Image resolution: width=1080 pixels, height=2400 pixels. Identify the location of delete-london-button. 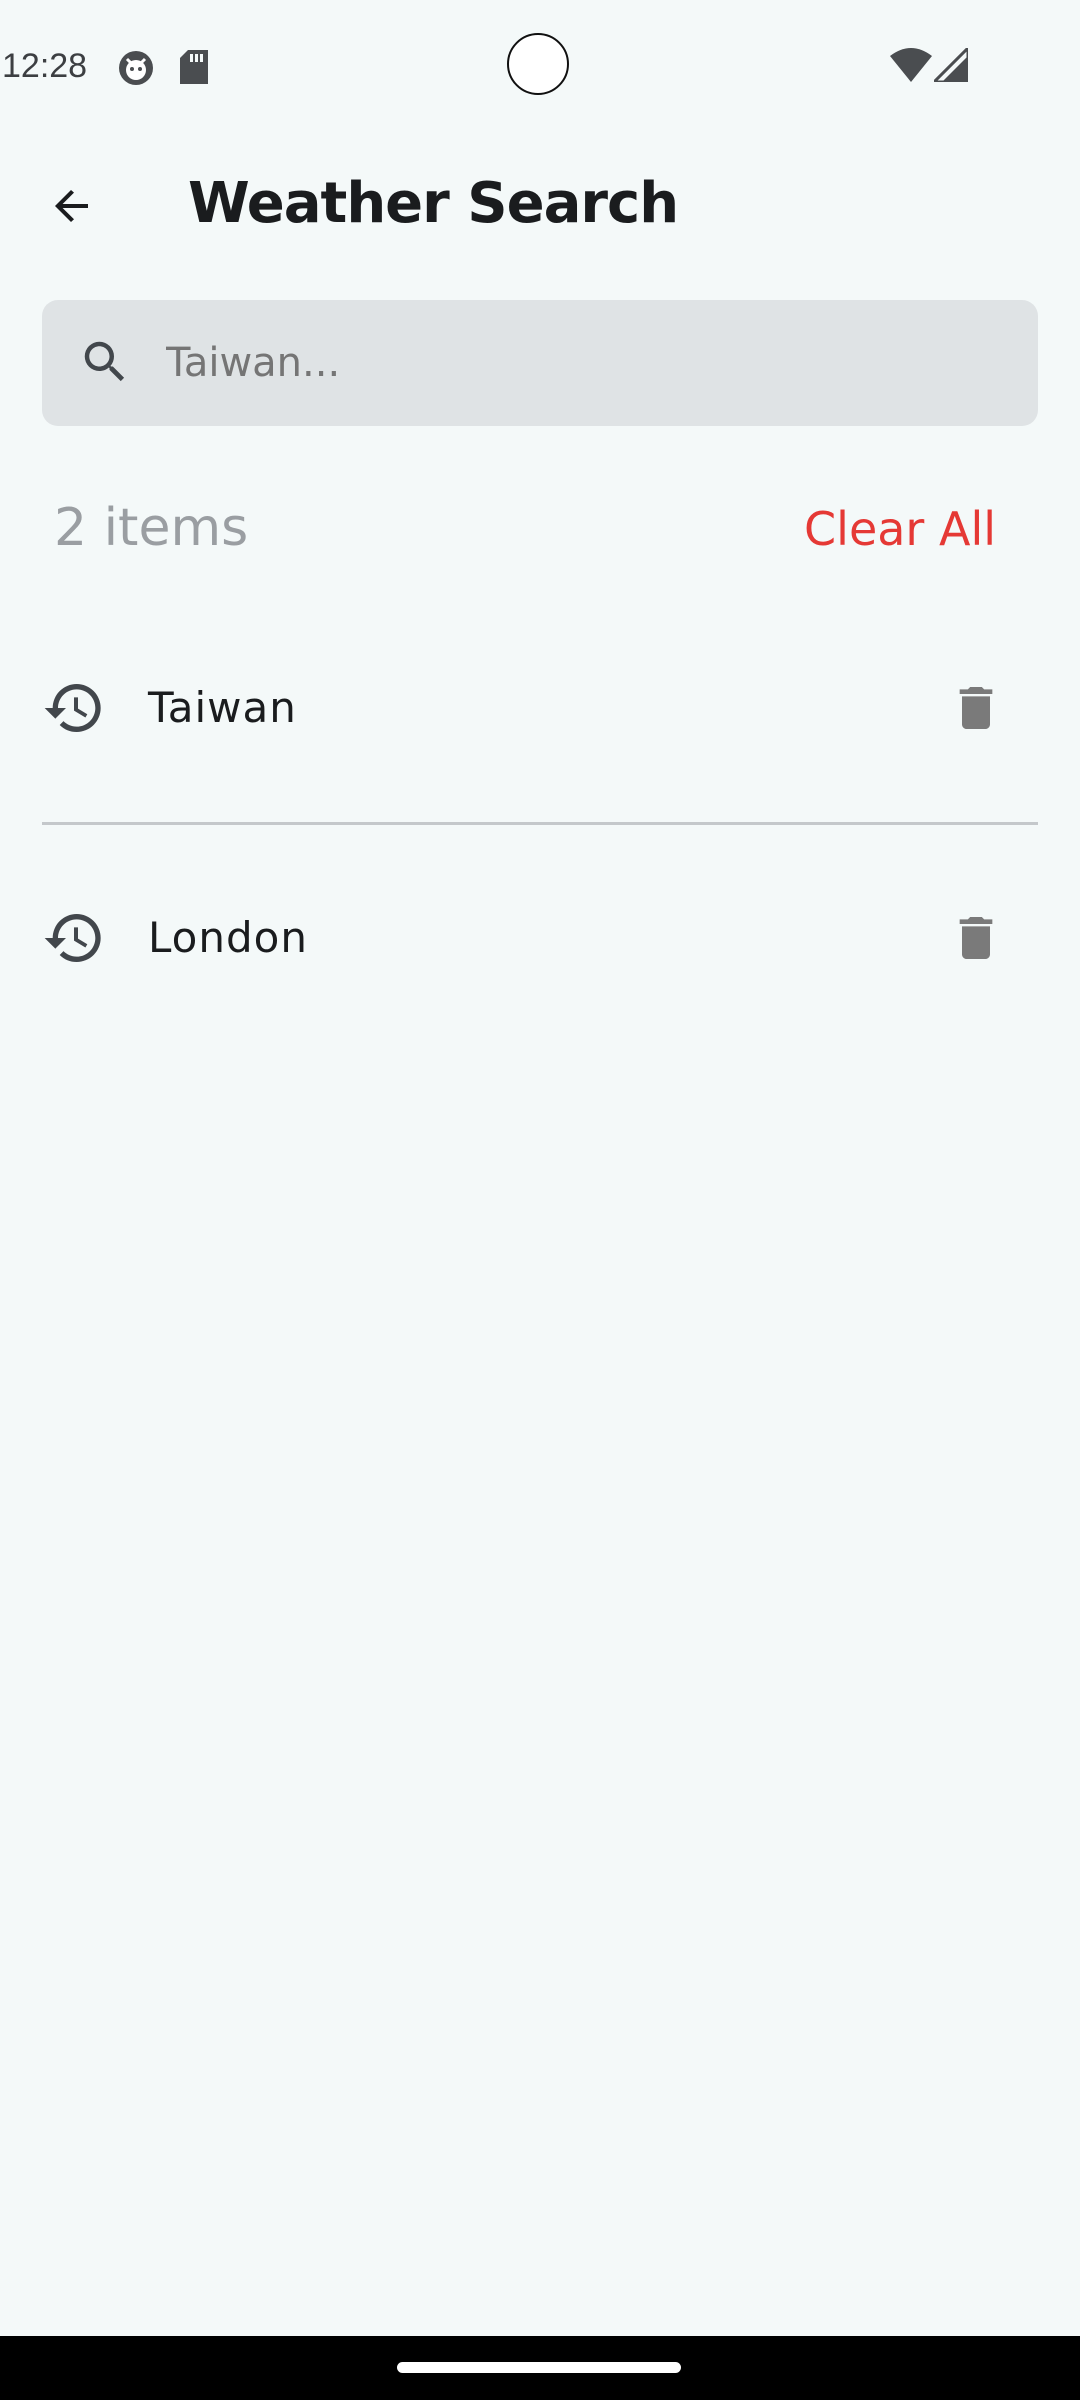
(976, 938).